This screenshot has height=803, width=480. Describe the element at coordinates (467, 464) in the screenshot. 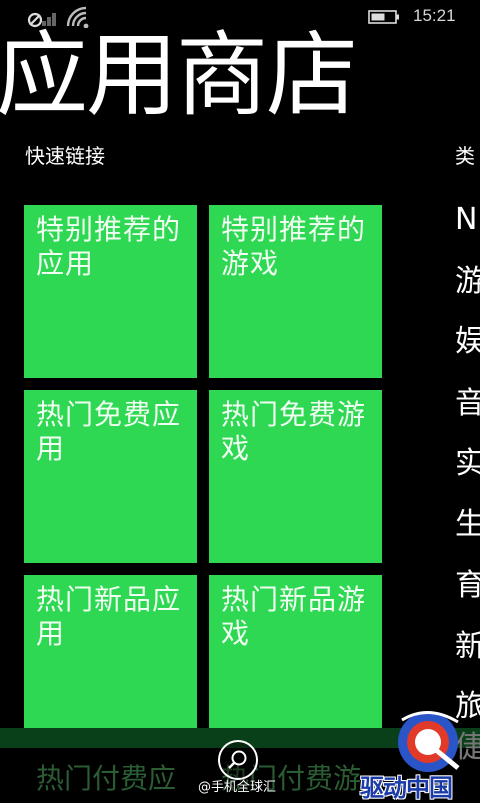

I see `category-item: 实` at that location.